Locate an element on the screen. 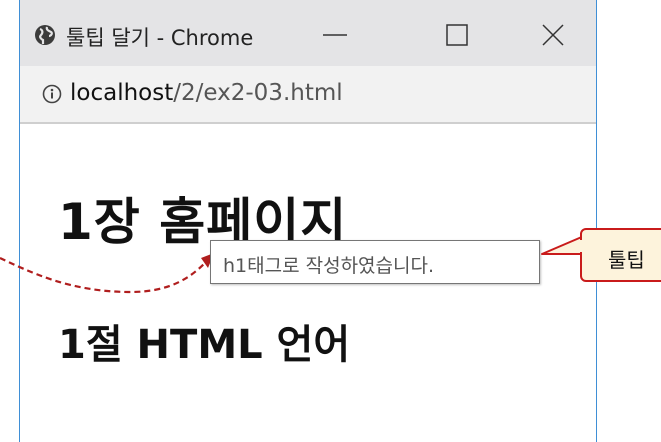 This screenshot has width=661, height=442. minimize-icon is located at coordinates (335, 35).